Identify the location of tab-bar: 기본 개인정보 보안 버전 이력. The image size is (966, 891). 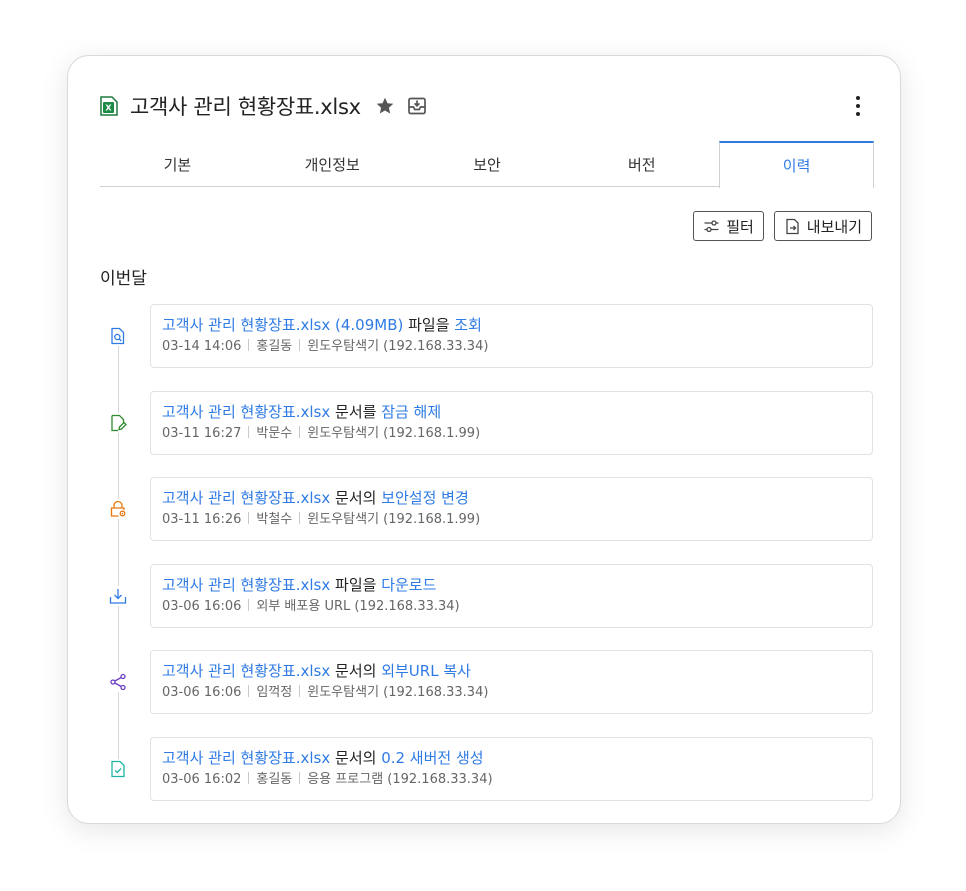
(487, 164).